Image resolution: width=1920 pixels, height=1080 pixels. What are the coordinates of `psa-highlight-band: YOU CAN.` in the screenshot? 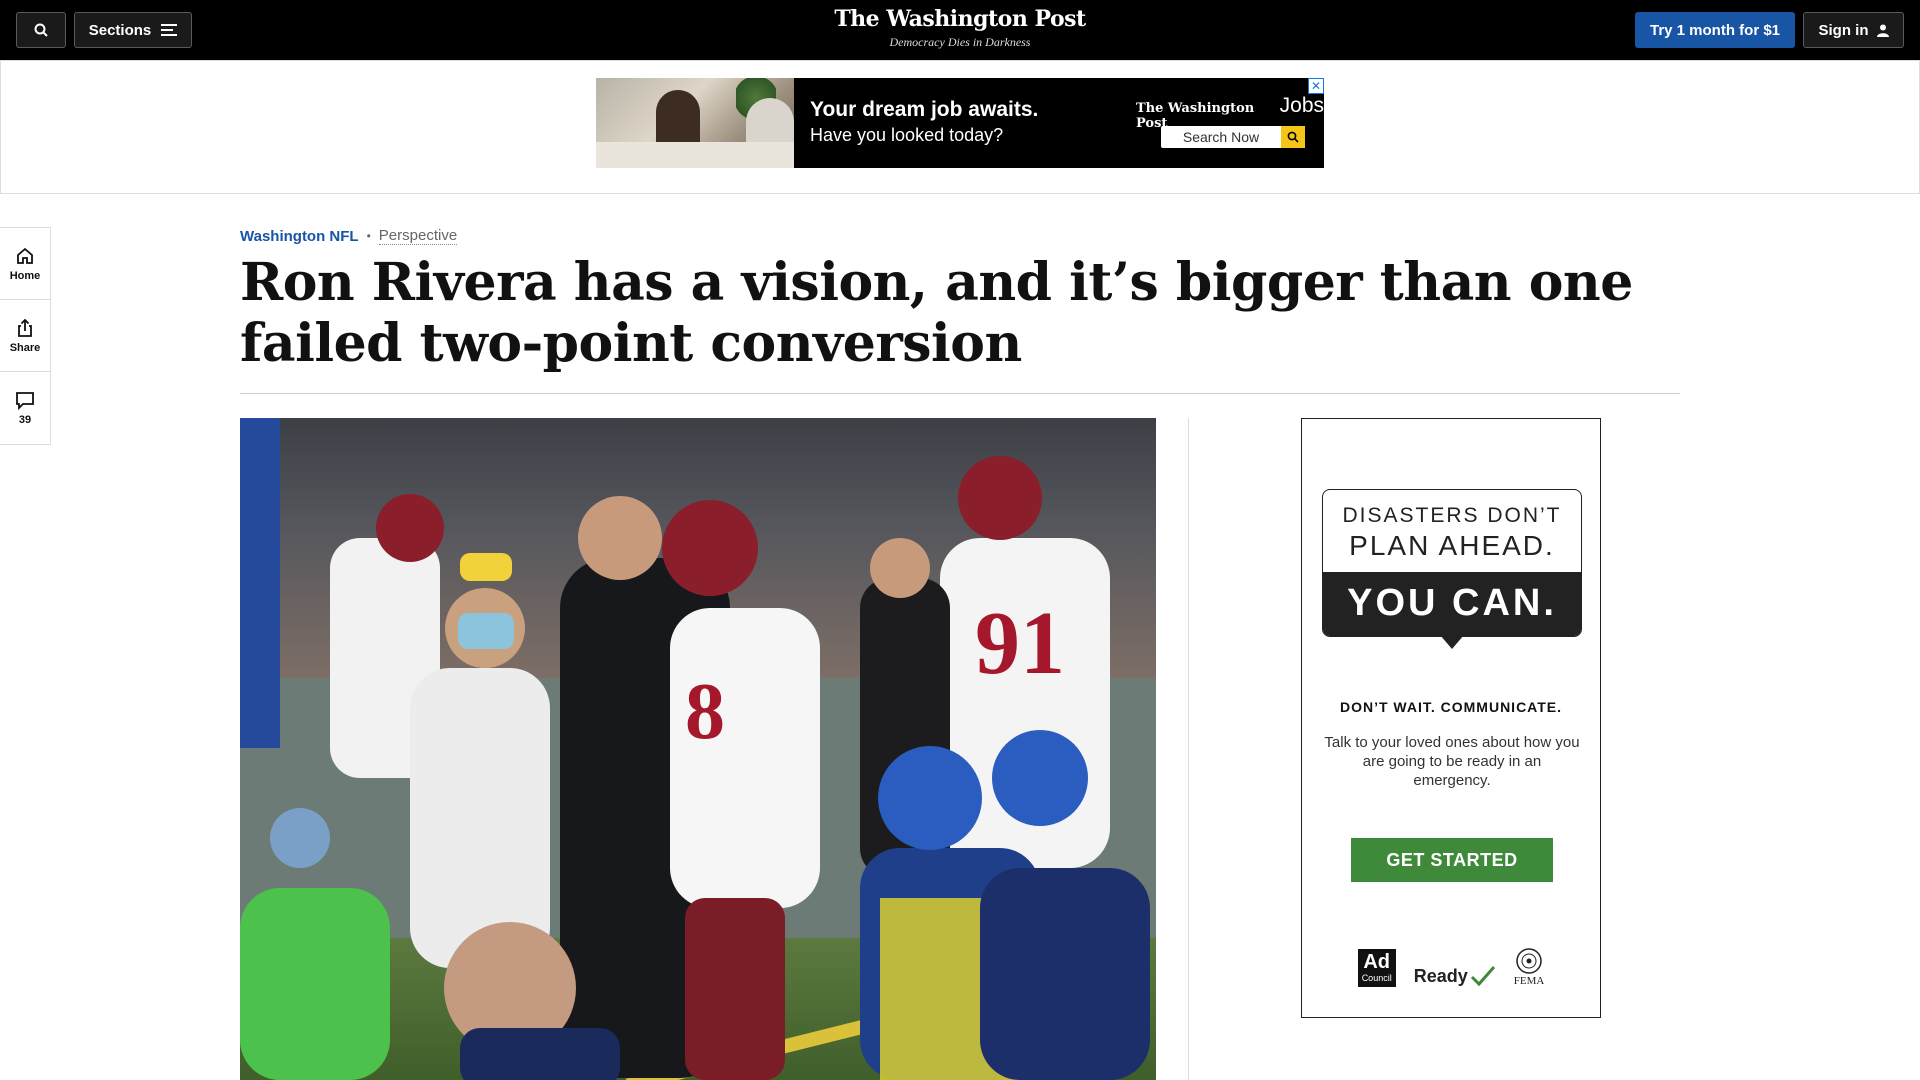 It's located at (1452, 604).